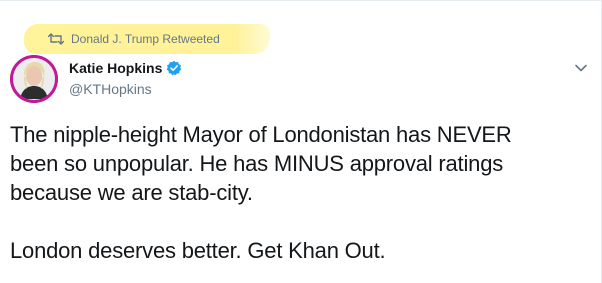 This screenshot has height=283, width=602. What do you see at coordinates (198, 250) in the screenshot?
I see `tweet-line: London deserves better. Get Khan Out.` at bounding box center [198, 250].